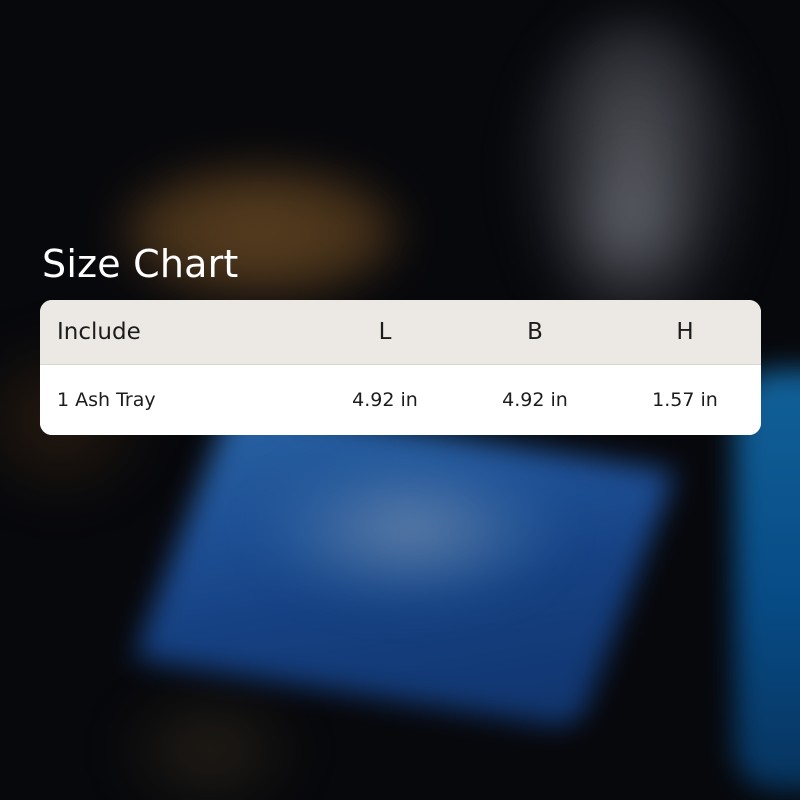 The height and width of the screenshot is (800, 800). Describe the element at coordinates (685, 332) in the screenshot. I see `header-height: H` at that location.